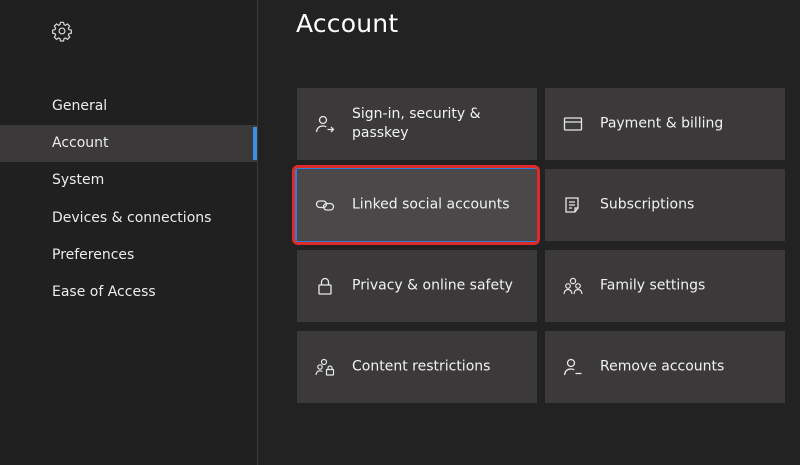 The image size is (800, 465). What do you see at coordinates (128, 106) in the screenshot?
I see `sidebar-item-general: General` at bounding box center [128, 106].